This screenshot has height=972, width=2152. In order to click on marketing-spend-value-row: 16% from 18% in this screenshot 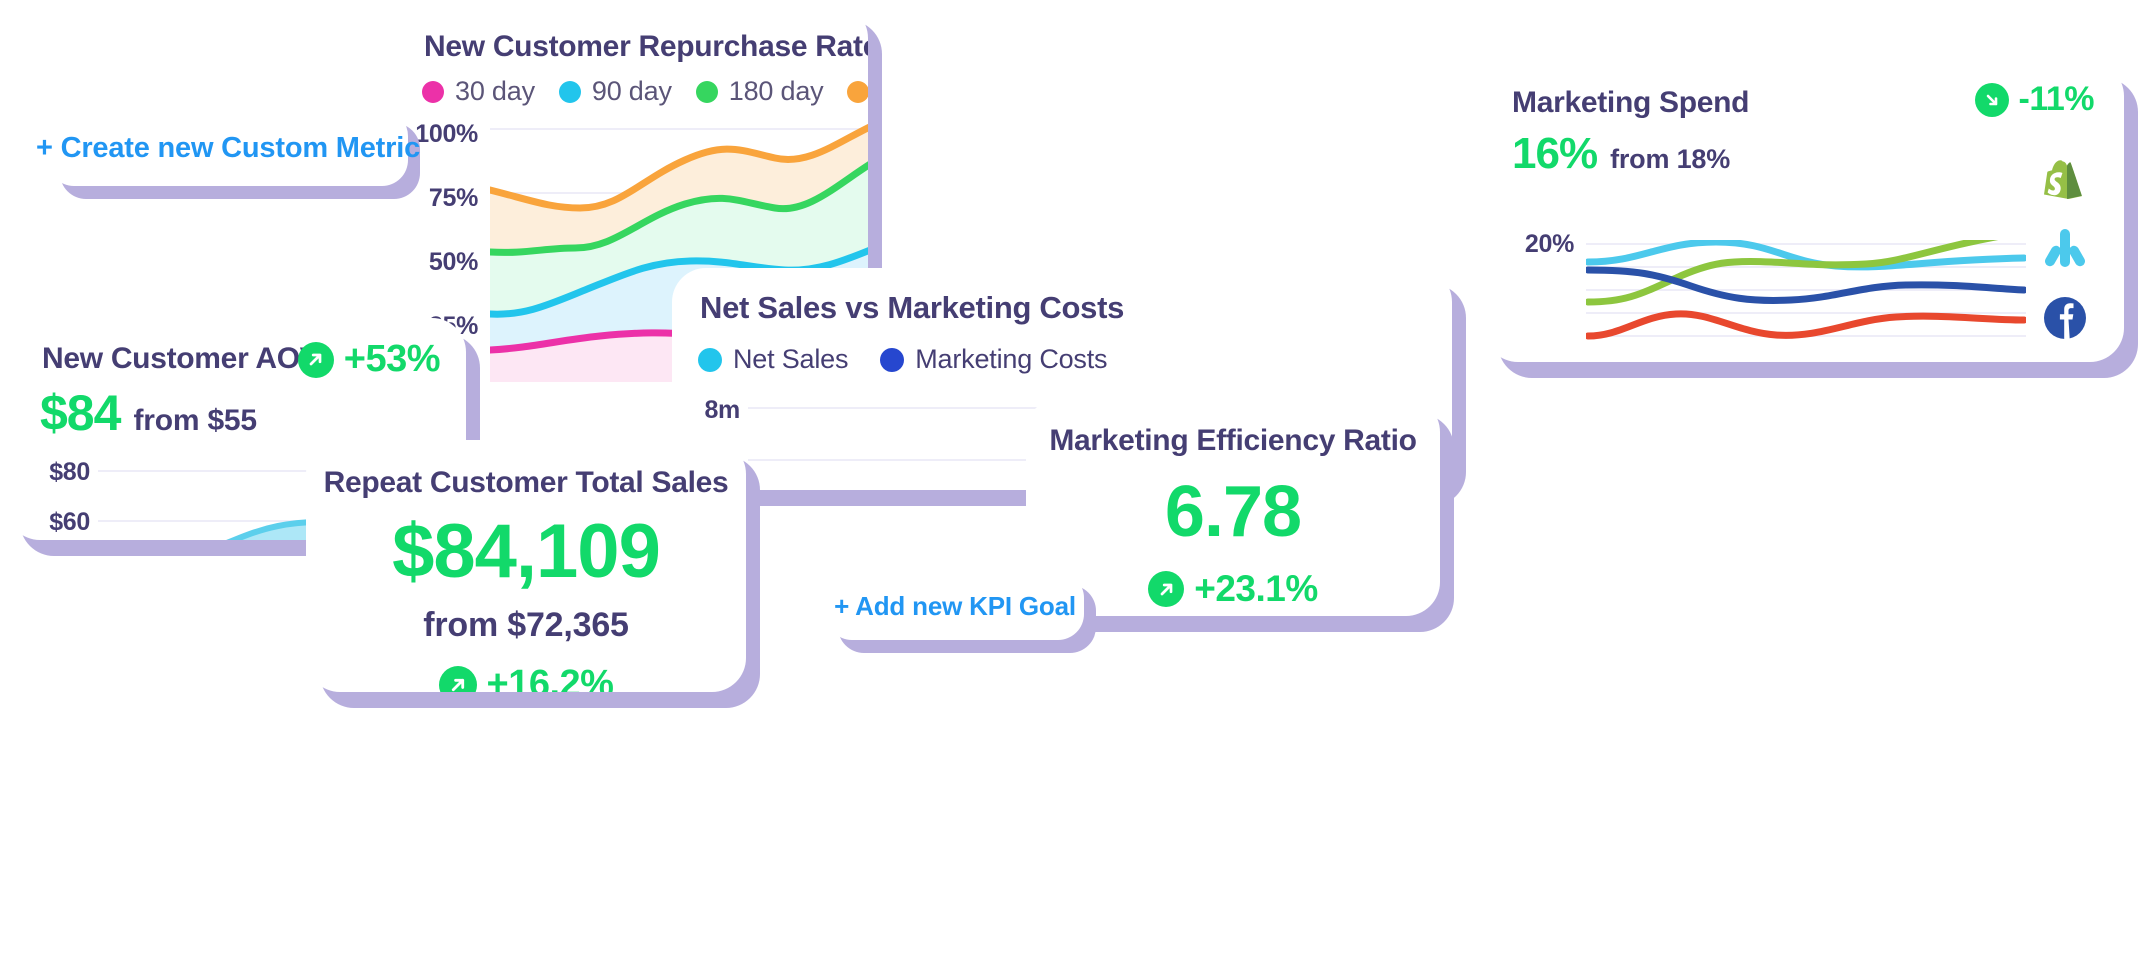, I will do `click(1621, 154)`.